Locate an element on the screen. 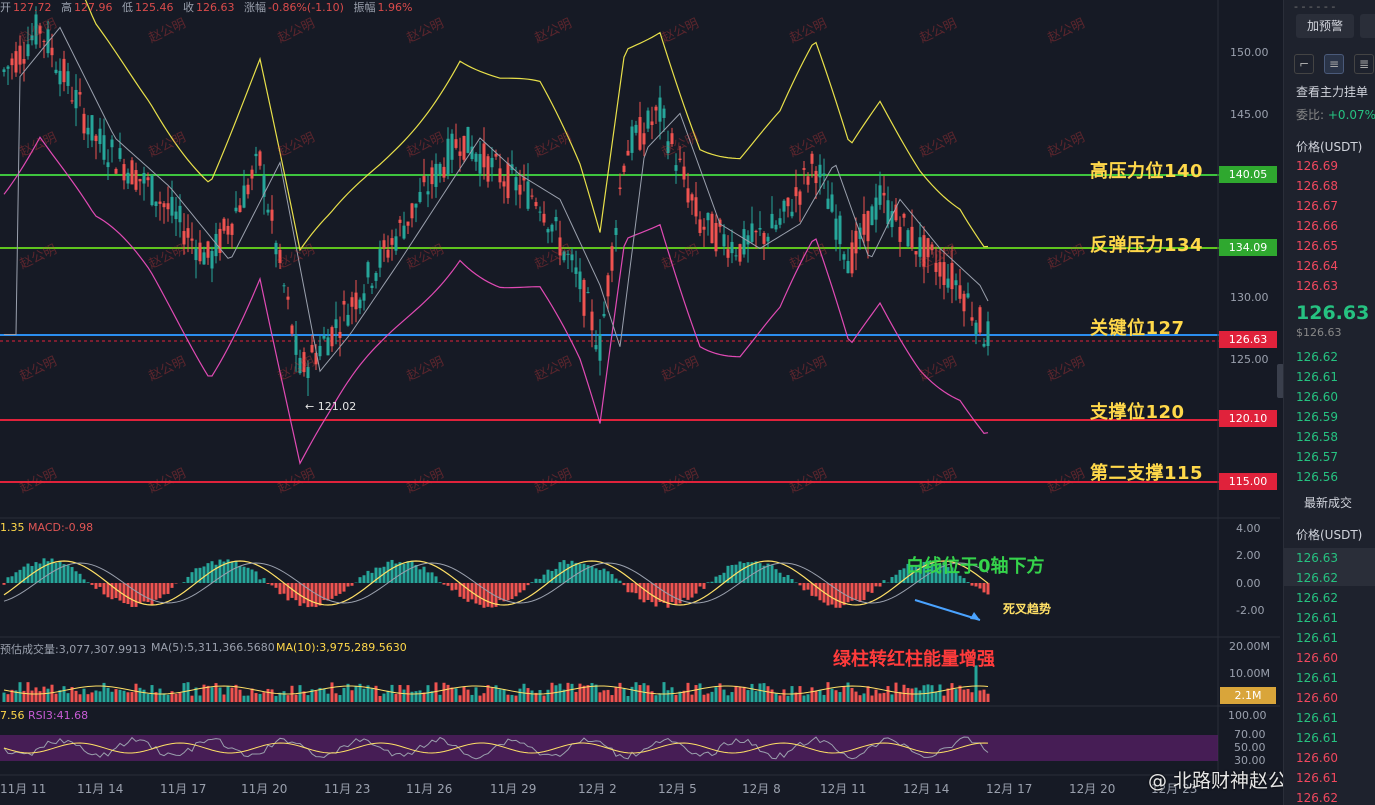  high-value: 127.96 is located at coordinates (93, 7).